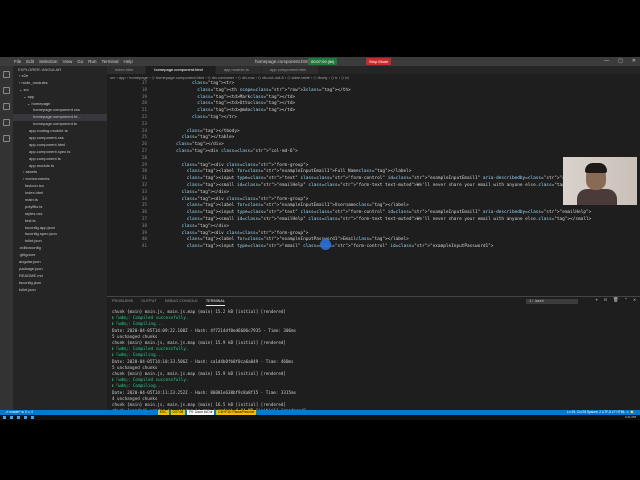  Describe the element at coordinates (60, 83) in the screenshot. I see `file-tree-item: › node_modules` at that location.